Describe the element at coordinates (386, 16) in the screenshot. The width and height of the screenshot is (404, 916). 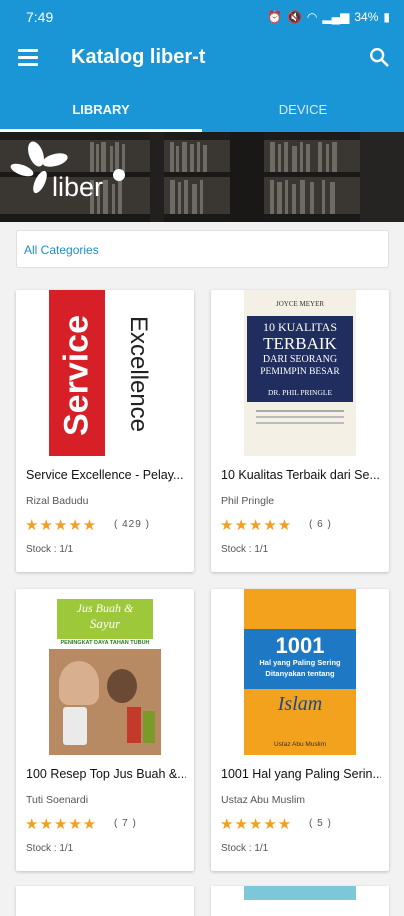
I see `battery-icon: ▮` at that location.